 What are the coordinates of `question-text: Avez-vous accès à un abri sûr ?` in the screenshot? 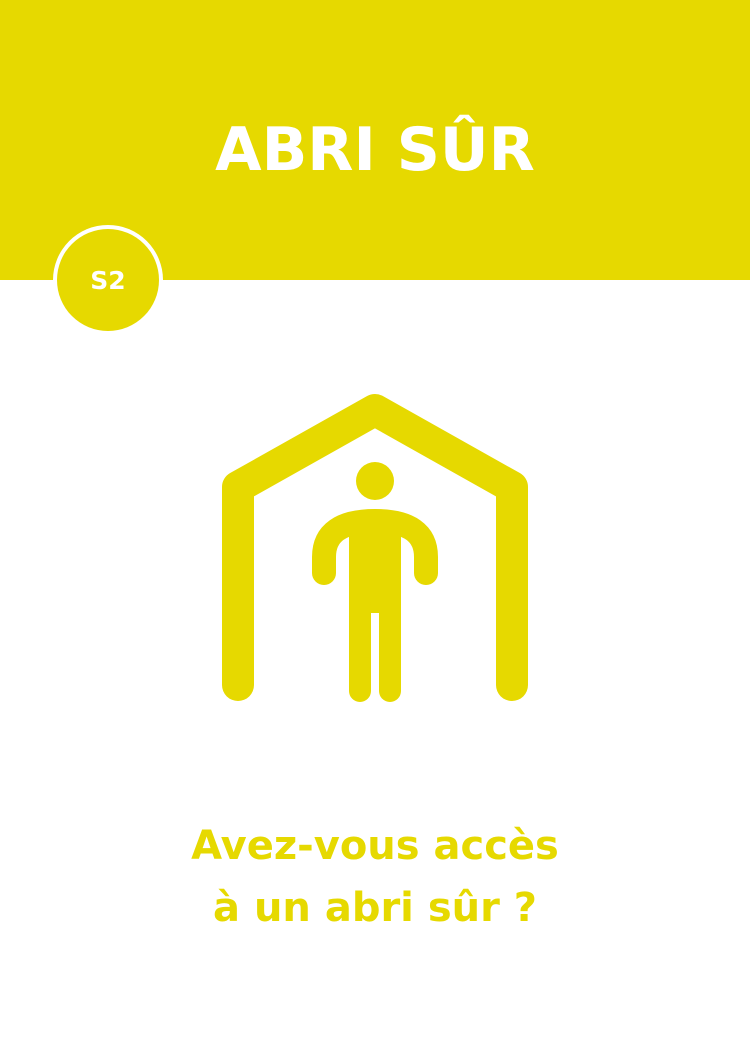 It's located at (375, 877).